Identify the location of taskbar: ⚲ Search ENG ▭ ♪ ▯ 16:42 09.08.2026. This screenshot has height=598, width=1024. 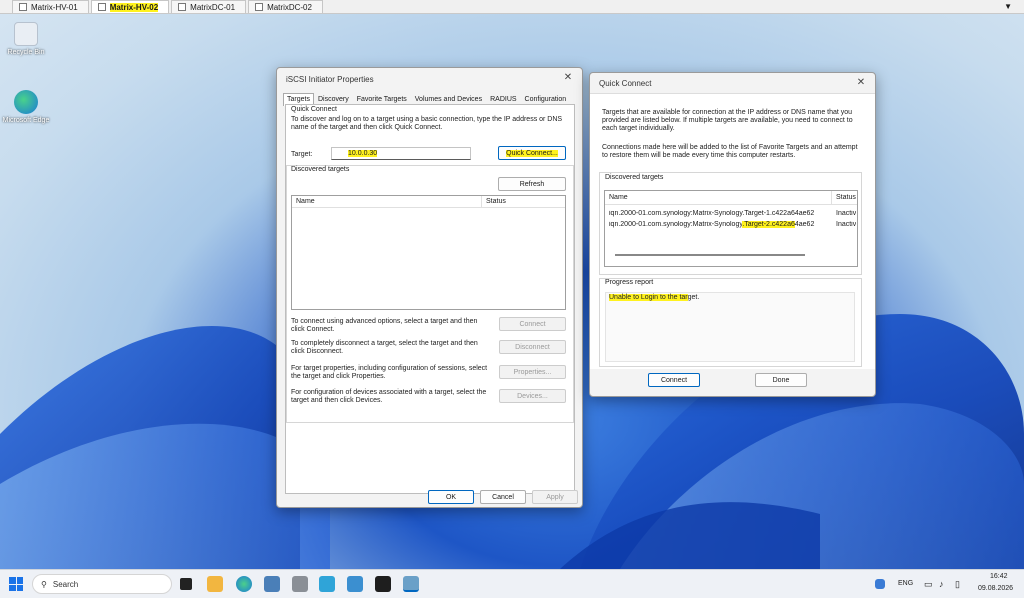
(512, 583).